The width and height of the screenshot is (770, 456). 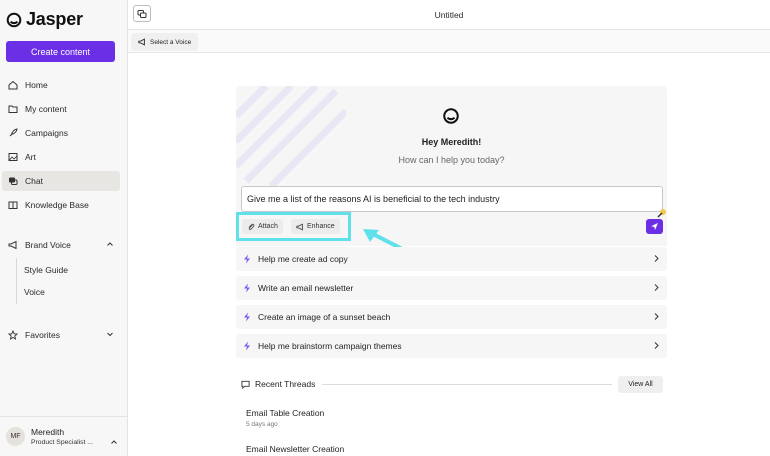 What do you see at coordinates (467, 384) in the screenshot?
I see `divider` at bounding box center [467, 384].